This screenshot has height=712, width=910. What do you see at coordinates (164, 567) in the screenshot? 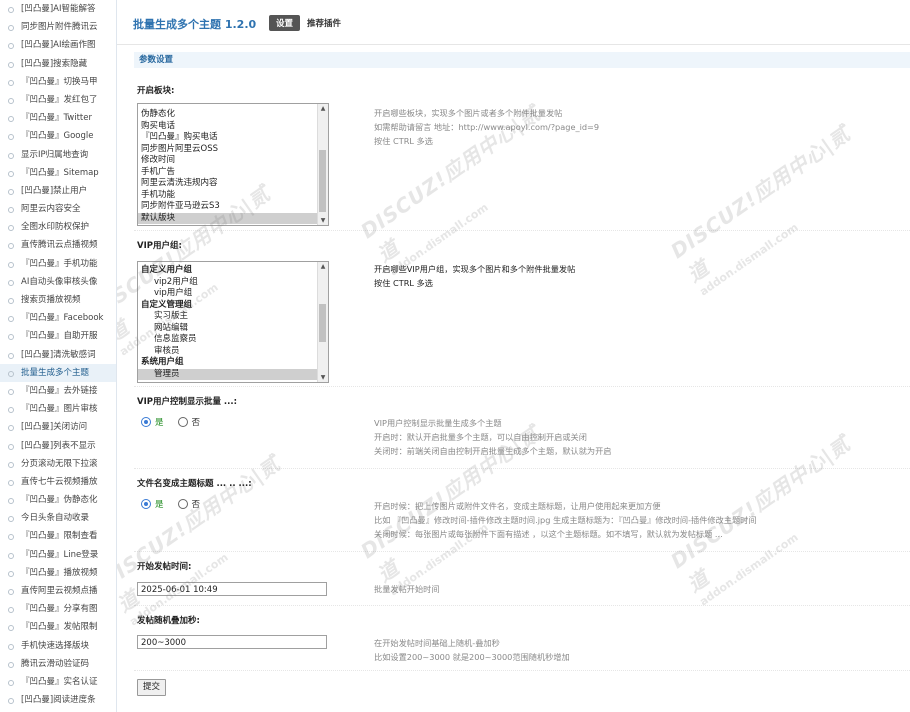
I see `start-time-label: 开始发帖时间:` at bounding box center [164, 567].